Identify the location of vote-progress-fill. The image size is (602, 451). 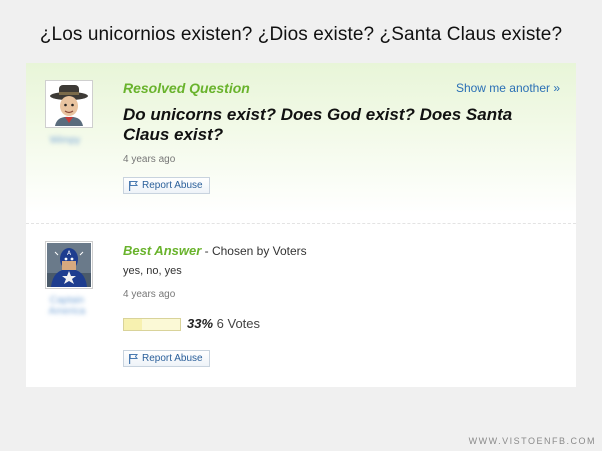
(133, 324).